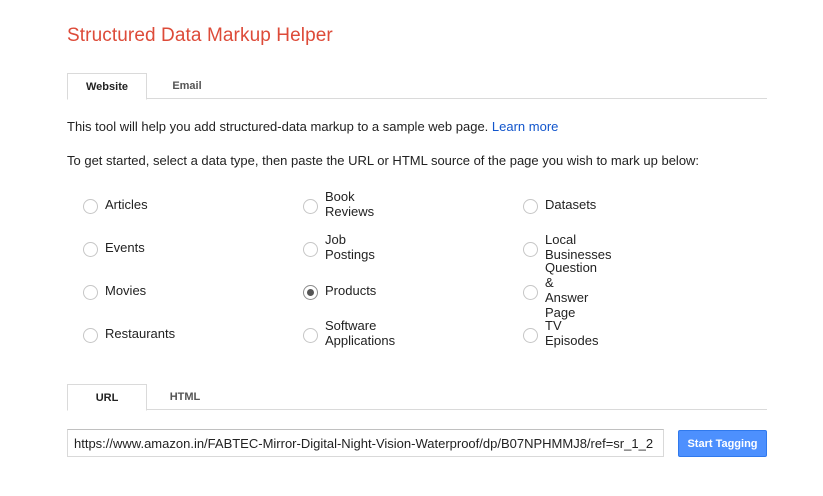 The height and width of the screenshot is (496, 823). What do you see at coordinates (578, 247) in the screenshot?
I see `option-label: Local Businesses` at bounding box center [578, 247].